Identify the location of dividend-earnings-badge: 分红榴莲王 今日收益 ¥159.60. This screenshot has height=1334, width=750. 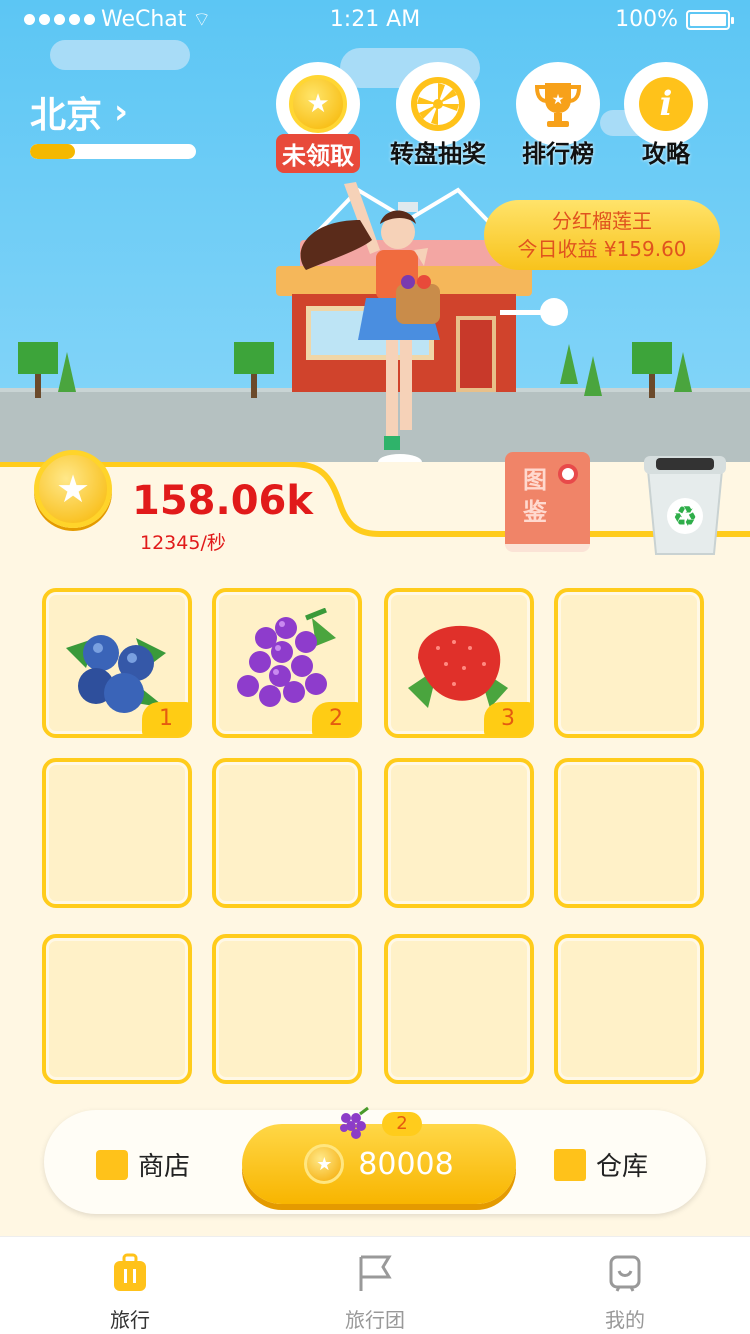
(602, 235).